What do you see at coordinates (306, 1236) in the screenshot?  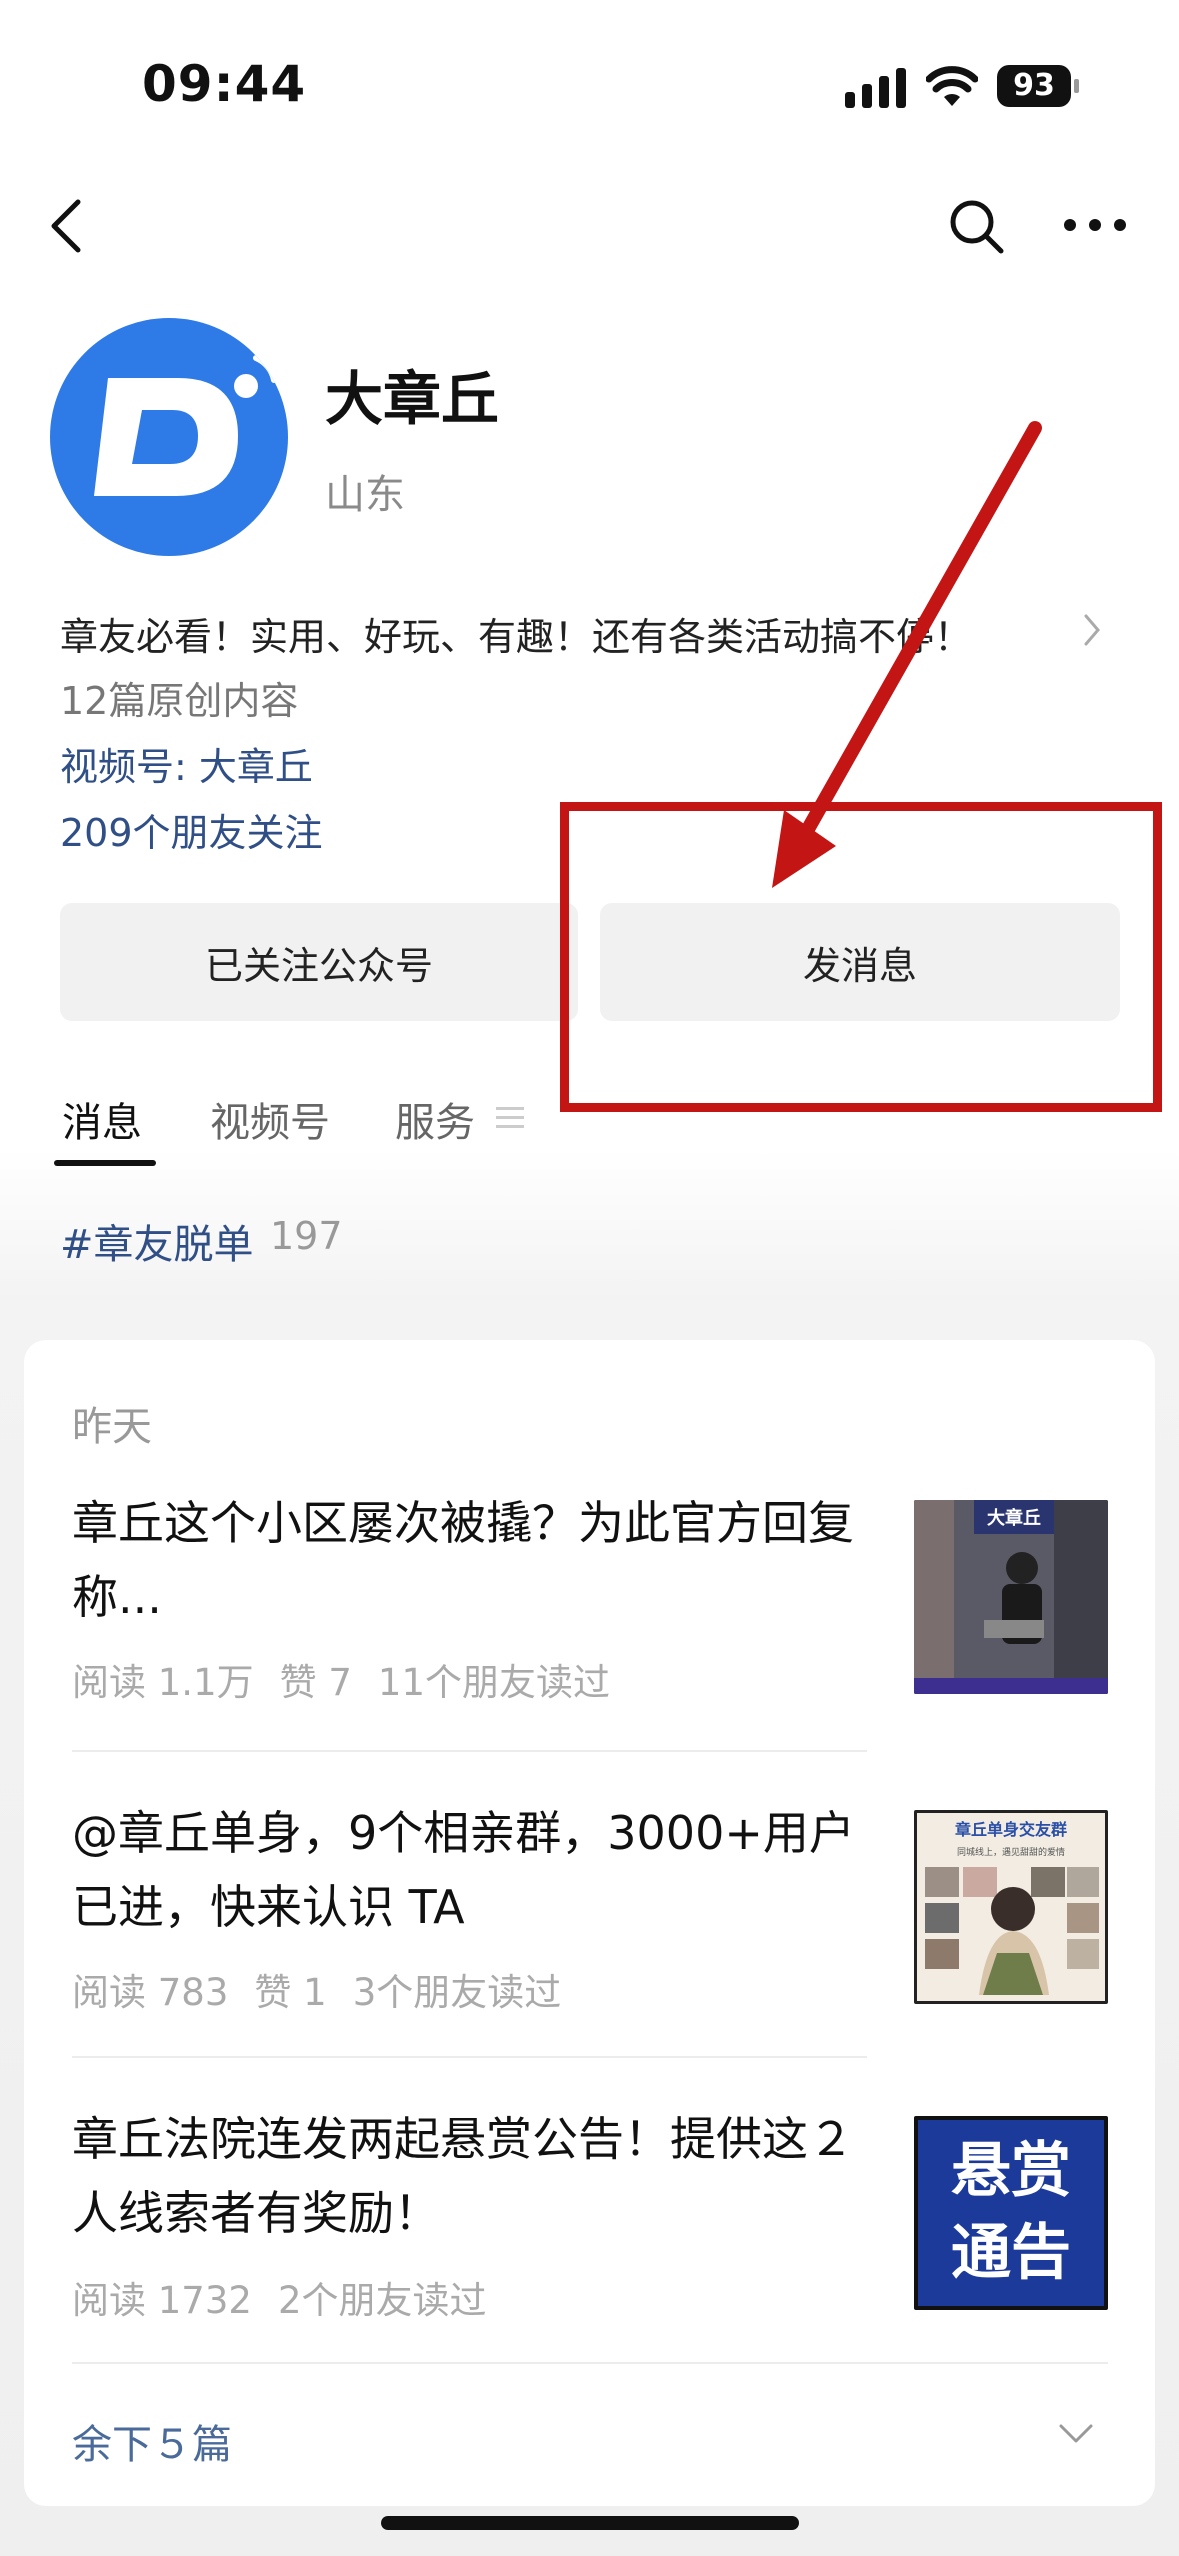 I see `hashtag-count: 197` at bounding box center [306, 1236].